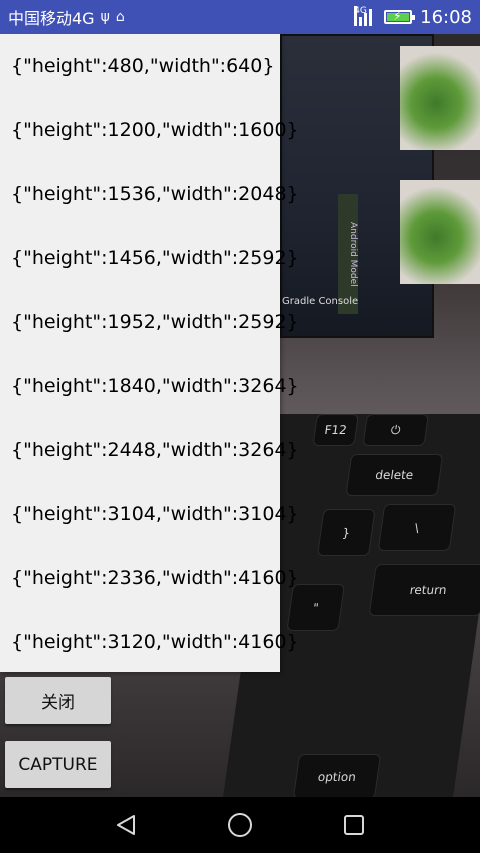 The image size is (480, 853). I want to click on carrier-label: 中国移动4G, so click(51, 18).